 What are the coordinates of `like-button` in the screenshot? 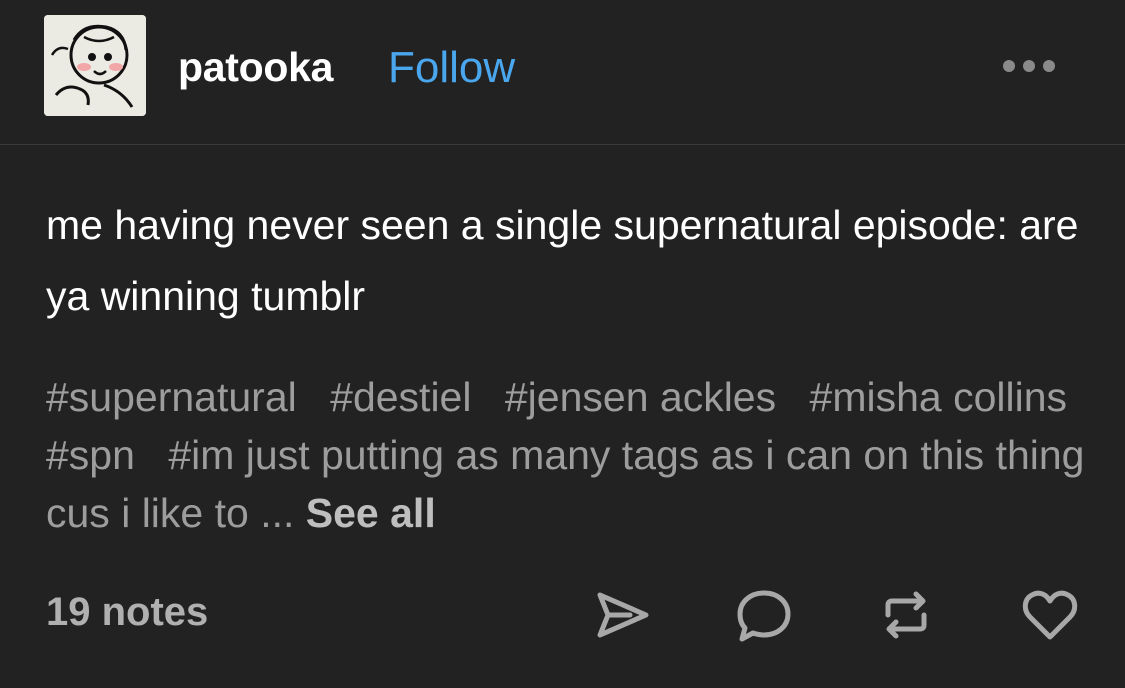 It's located at (1050, 615).